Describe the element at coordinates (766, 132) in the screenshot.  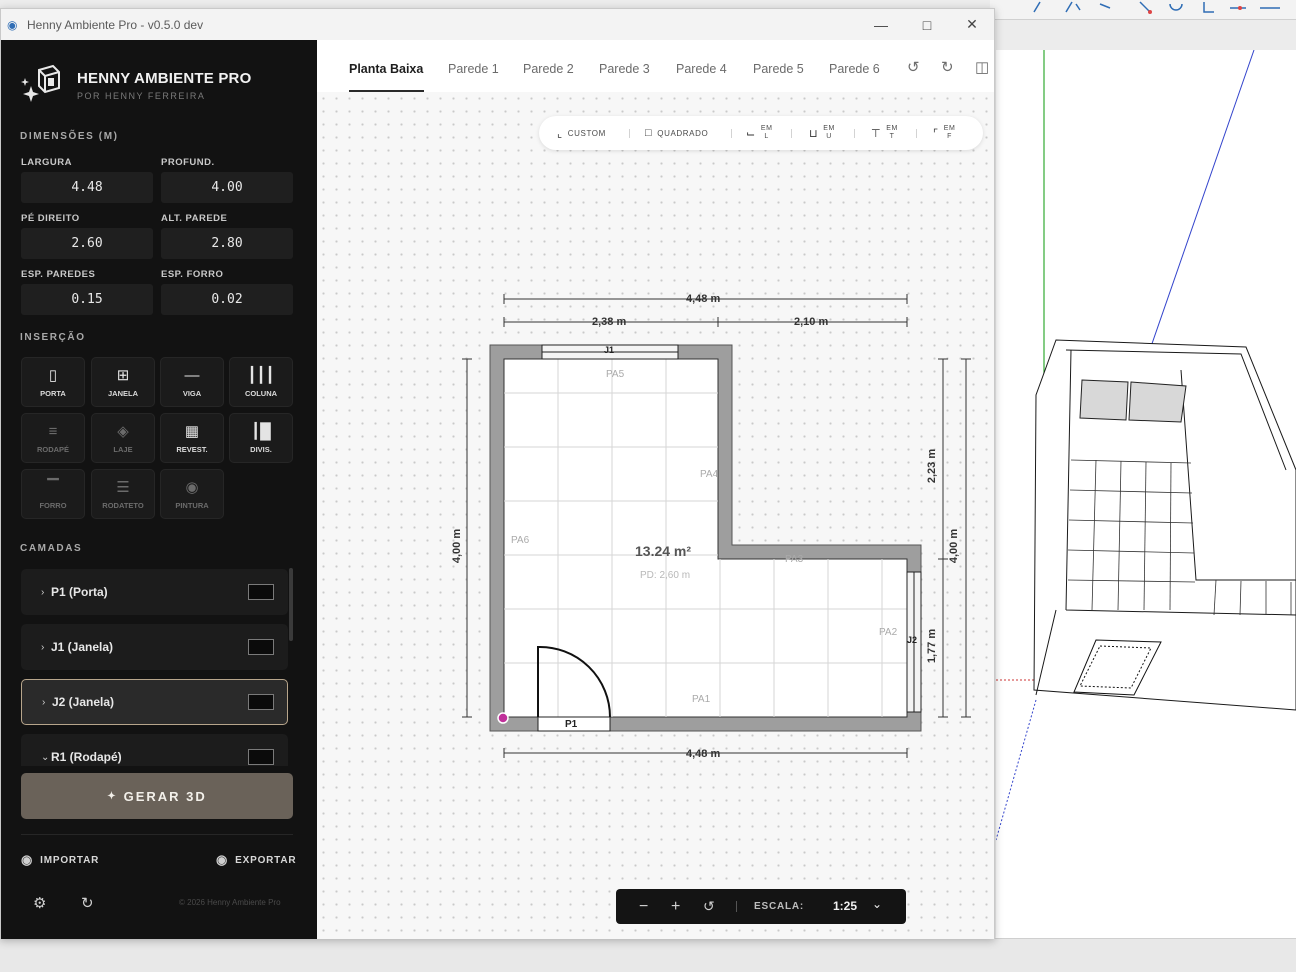
I see `shape-l-label: EM L` at that location.